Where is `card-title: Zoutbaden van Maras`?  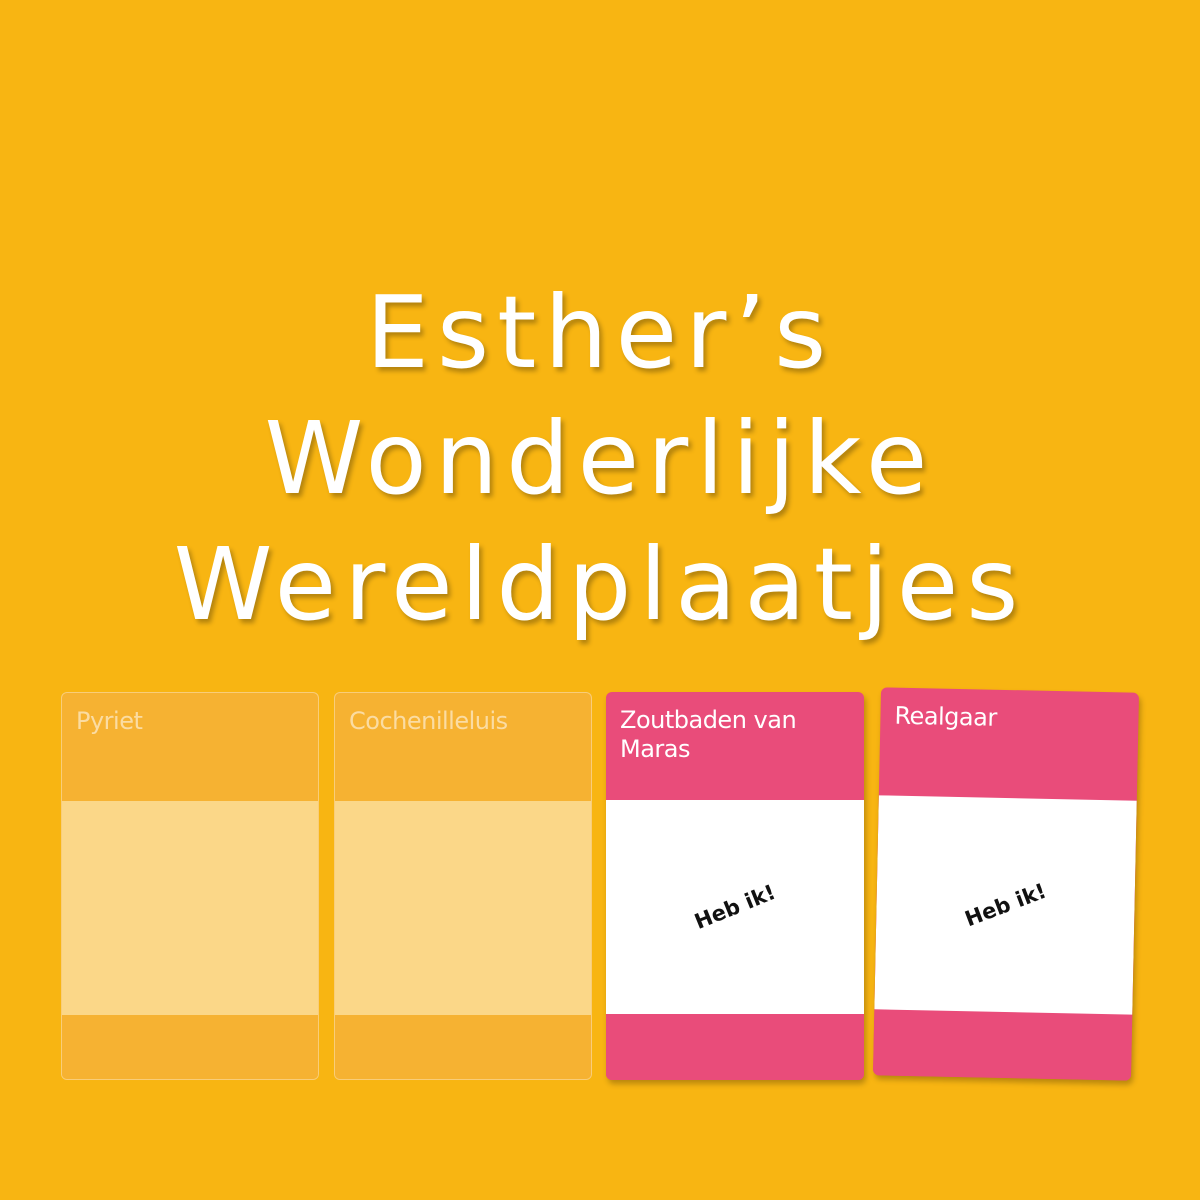 card-title: Zoutbaden van Maras is located at coordinates (708, 734).